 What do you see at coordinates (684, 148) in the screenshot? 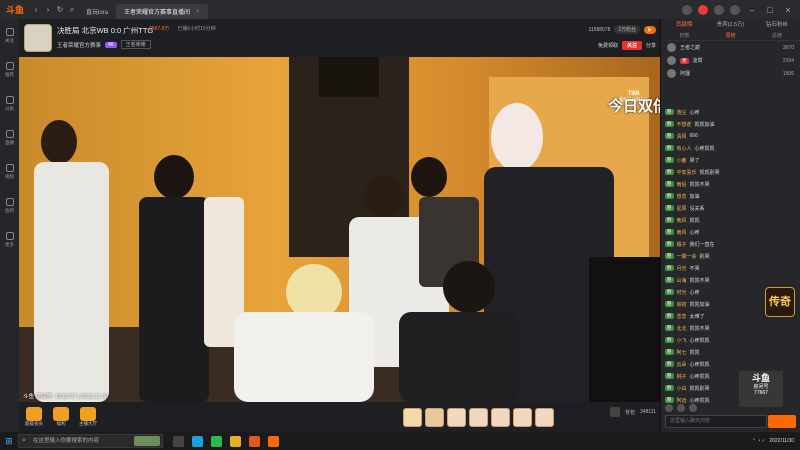
I see `chat-username: 有心人` at bounding box center [684, 148].